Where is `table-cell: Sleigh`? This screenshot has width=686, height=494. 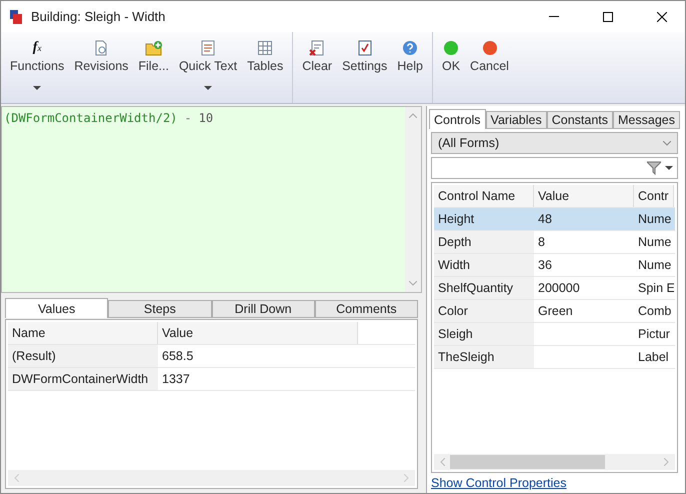
table-cell: Sleigh is located at coordinates (484, 334).